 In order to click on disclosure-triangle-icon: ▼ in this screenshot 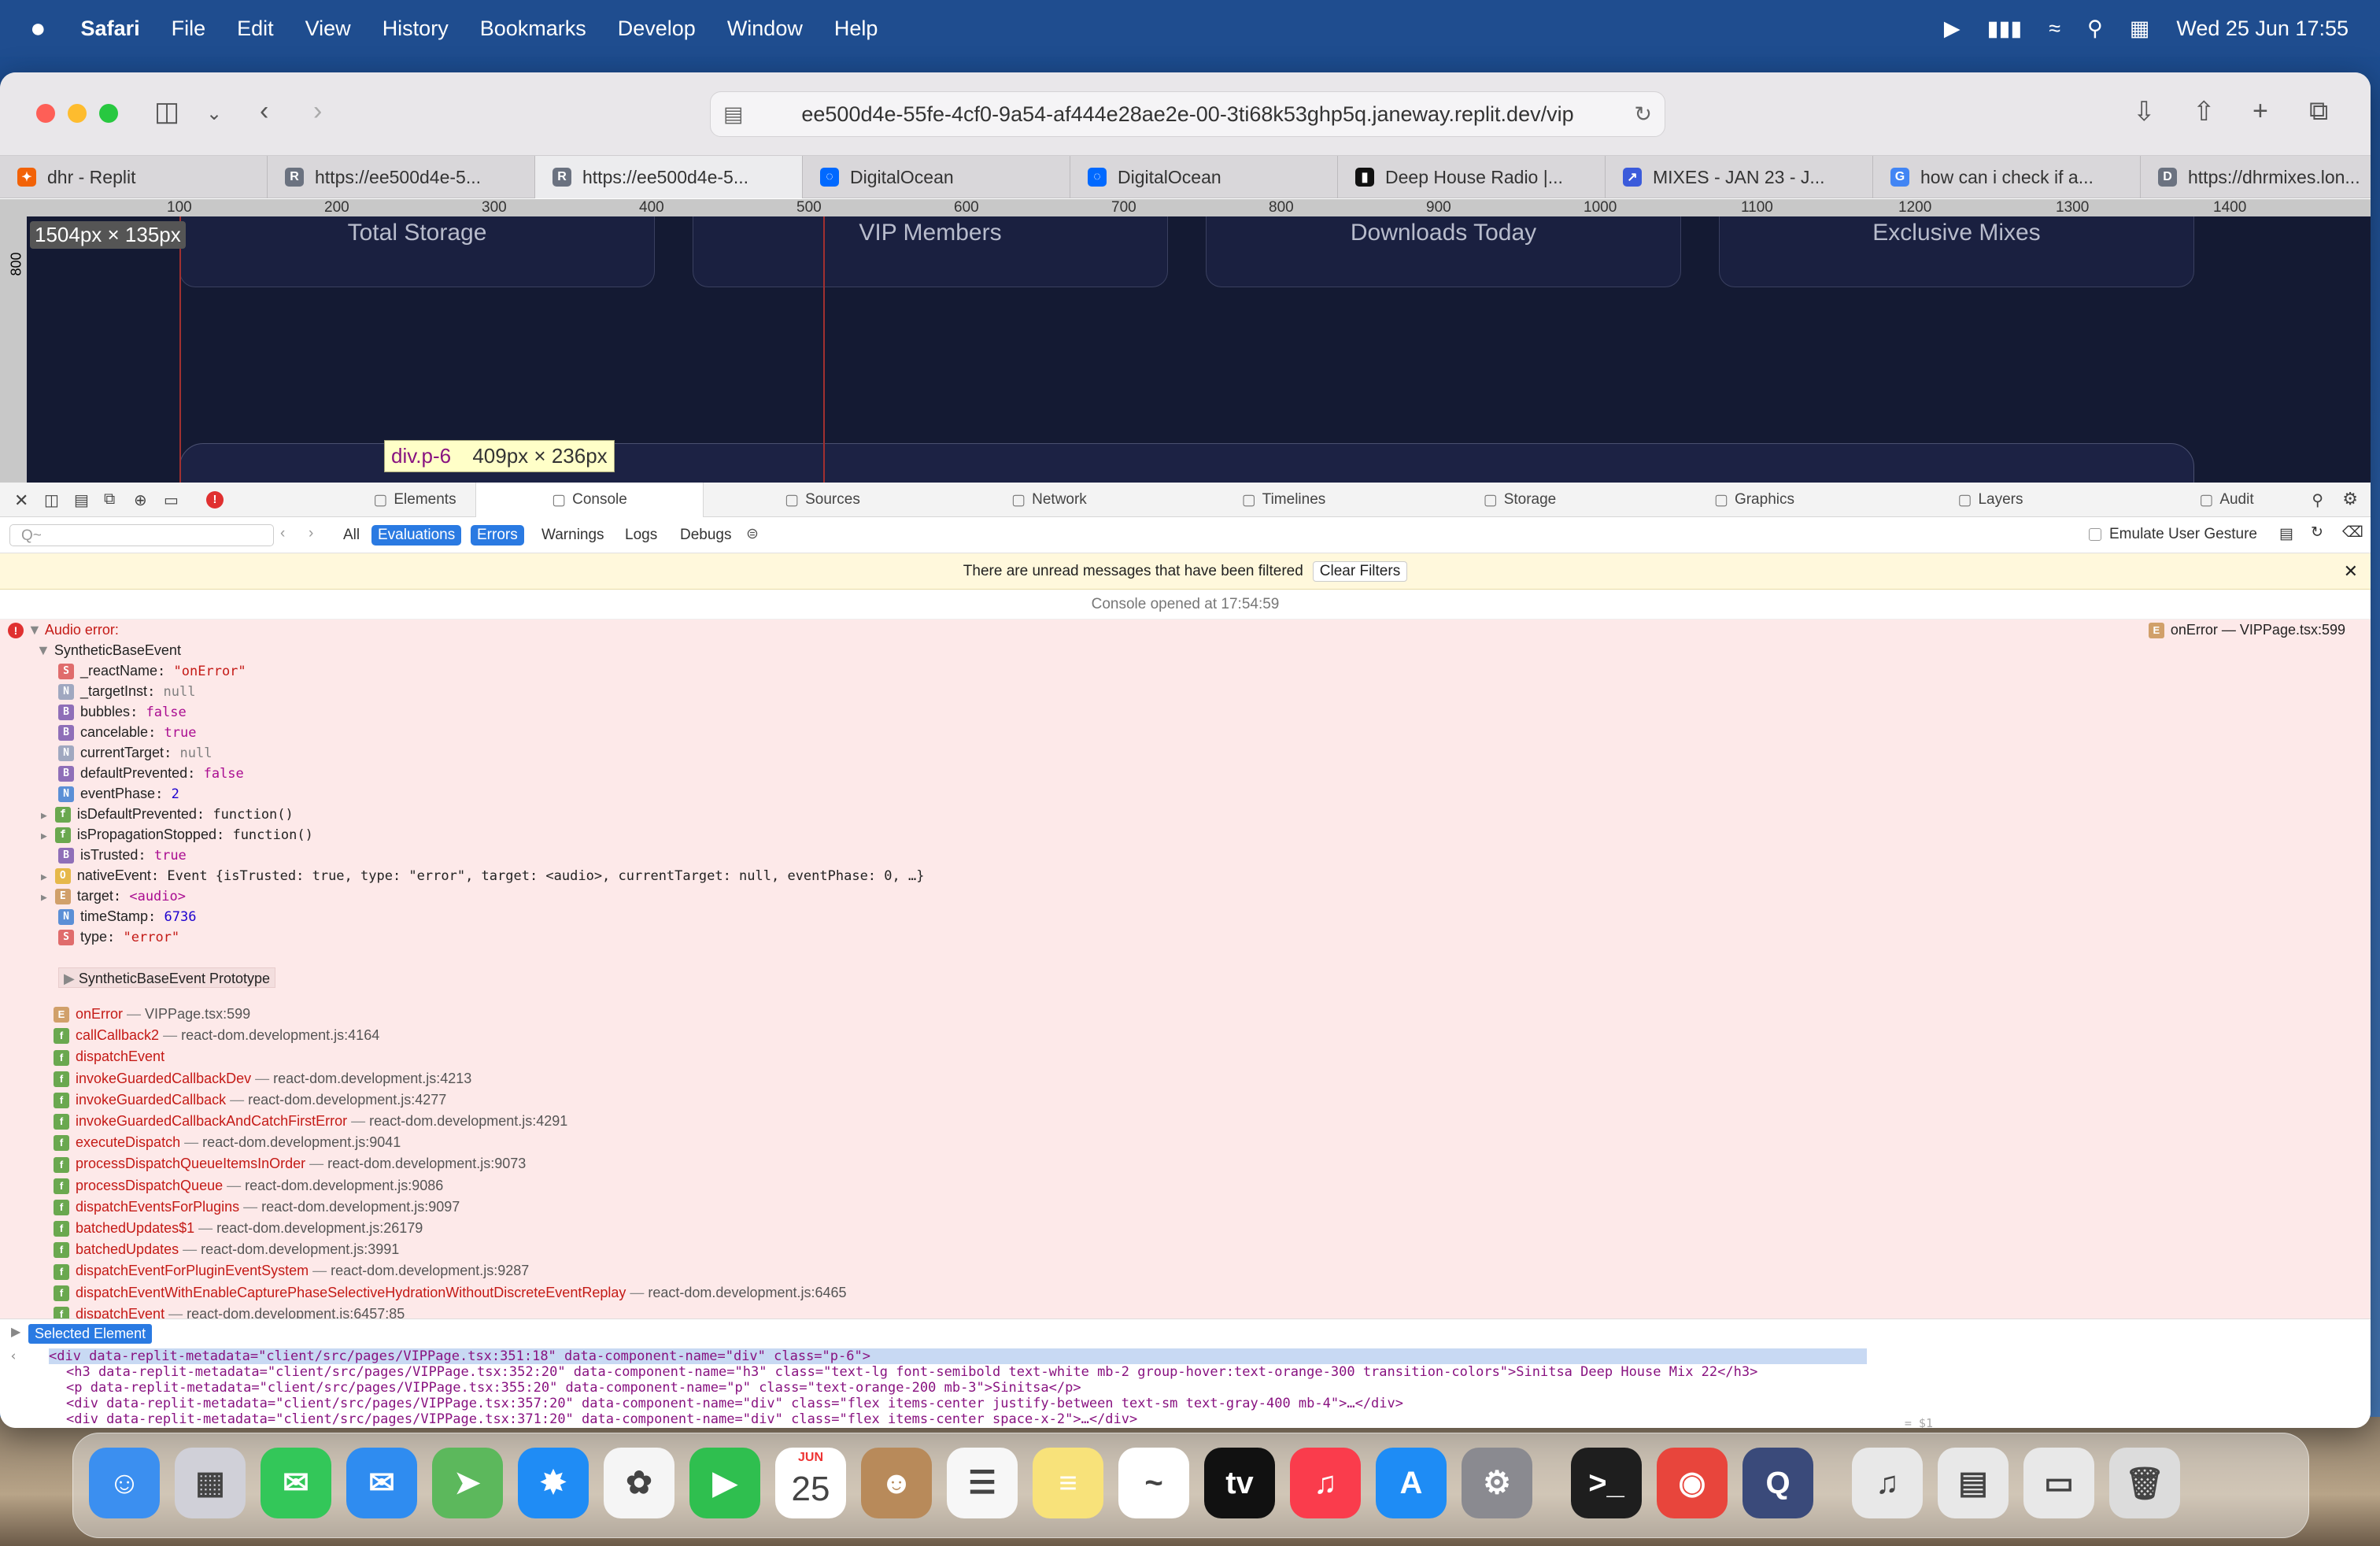, I will do `click(43, 650)`.